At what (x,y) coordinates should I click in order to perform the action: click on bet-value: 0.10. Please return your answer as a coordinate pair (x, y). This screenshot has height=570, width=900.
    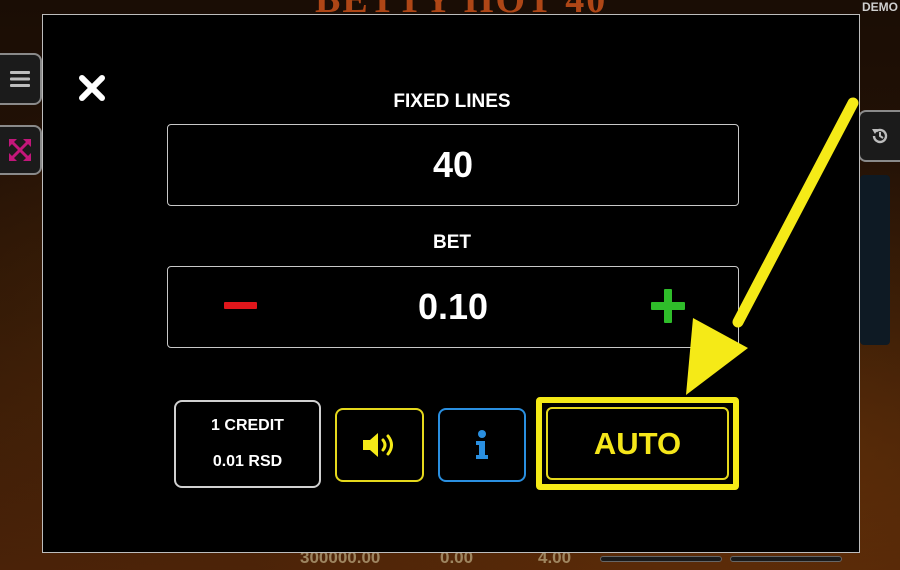
    Looking at the image, I should click on (453, 306).